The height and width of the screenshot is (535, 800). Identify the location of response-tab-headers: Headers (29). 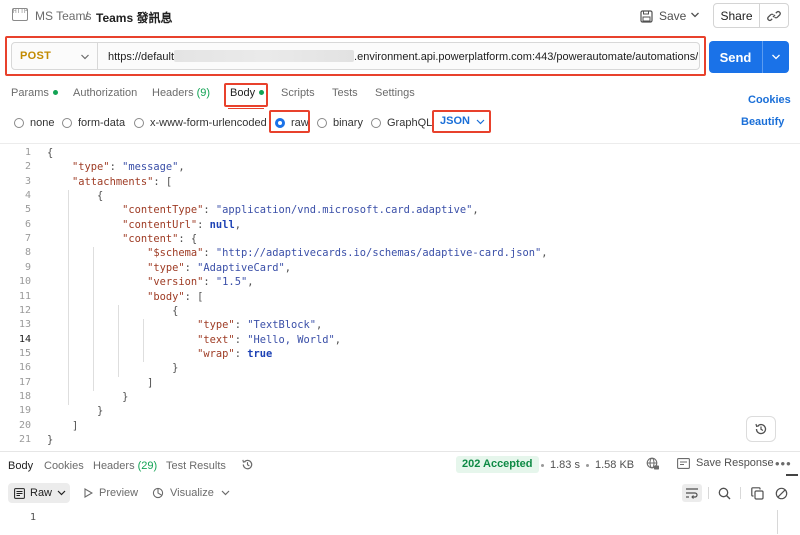
(125, 466).